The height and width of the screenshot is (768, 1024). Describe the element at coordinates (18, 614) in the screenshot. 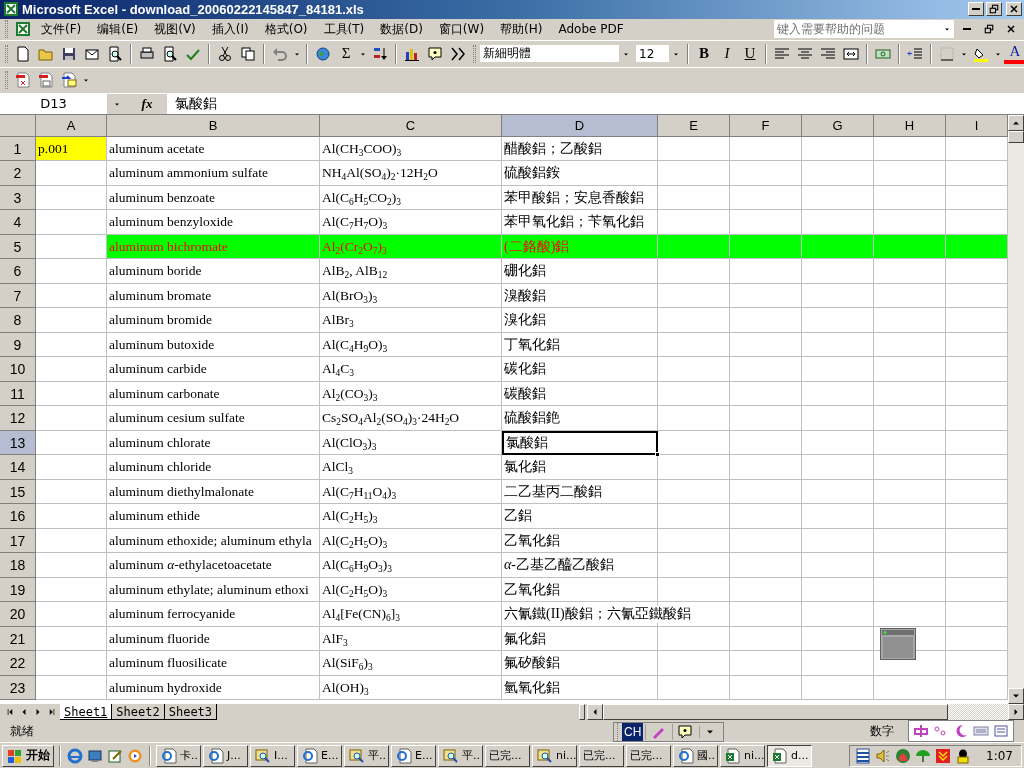

I see `row-header: 20` at that location.